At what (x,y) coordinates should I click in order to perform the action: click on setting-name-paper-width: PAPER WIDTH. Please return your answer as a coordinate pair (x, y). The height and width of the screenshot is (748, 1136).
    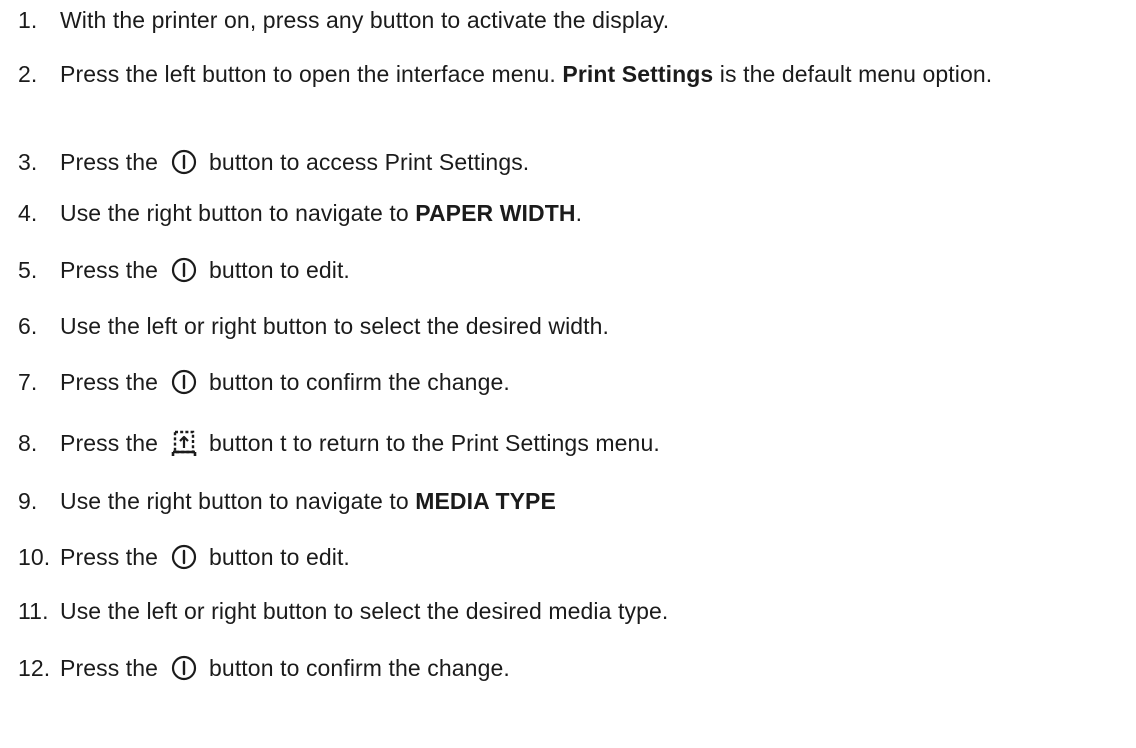
    Looking at the image, I should click on (495, 213).